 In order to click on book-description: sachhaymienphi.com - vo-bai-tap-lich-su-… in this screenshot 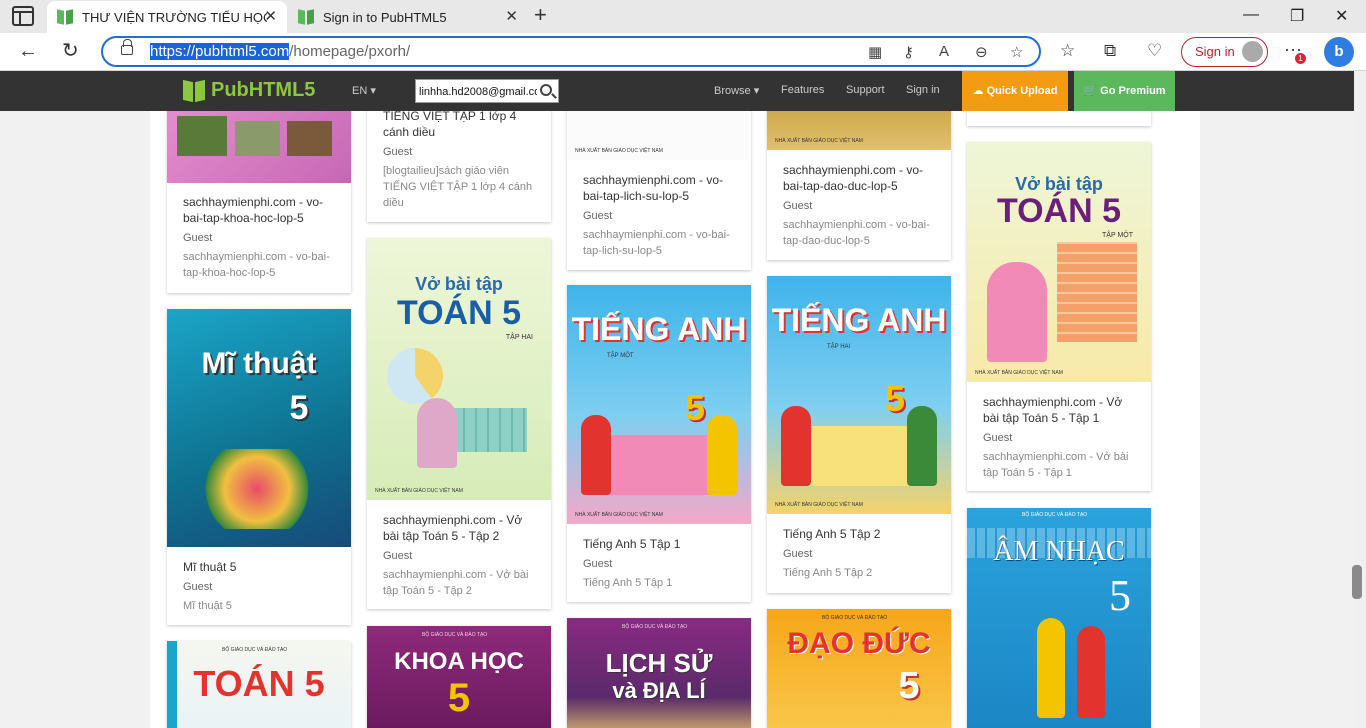, I will do `click(656, 243)`.